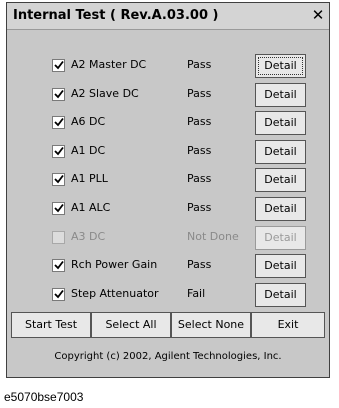 The width and height of the screenshot is (339, 408). Describe the element at coordinates (168, 124) in the screenshot. I see `test-row: A6 DC Pass Detail` at that location.